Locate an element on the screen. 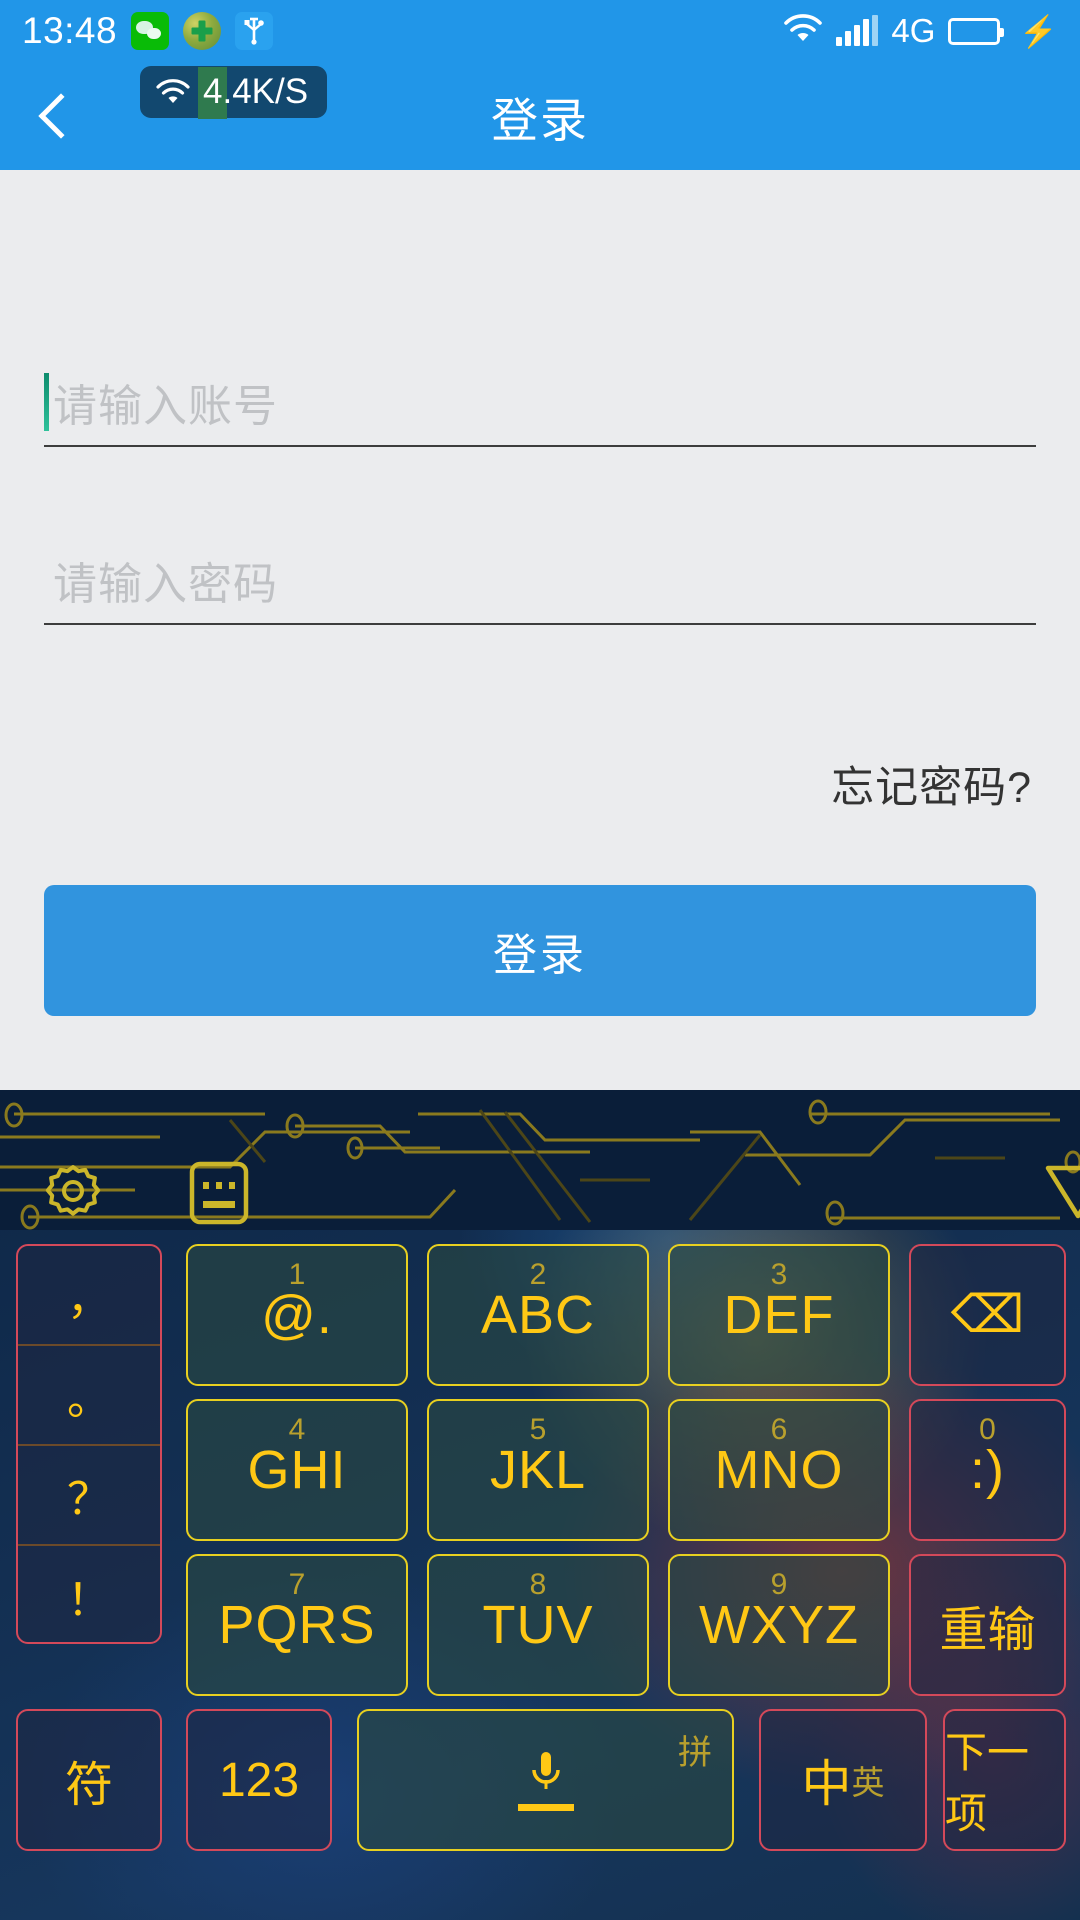 Image resolution: width=1080 pixels, height=1920 pixels. network-speed-badge: 4.4K/S is located at coordinates (234, 92).